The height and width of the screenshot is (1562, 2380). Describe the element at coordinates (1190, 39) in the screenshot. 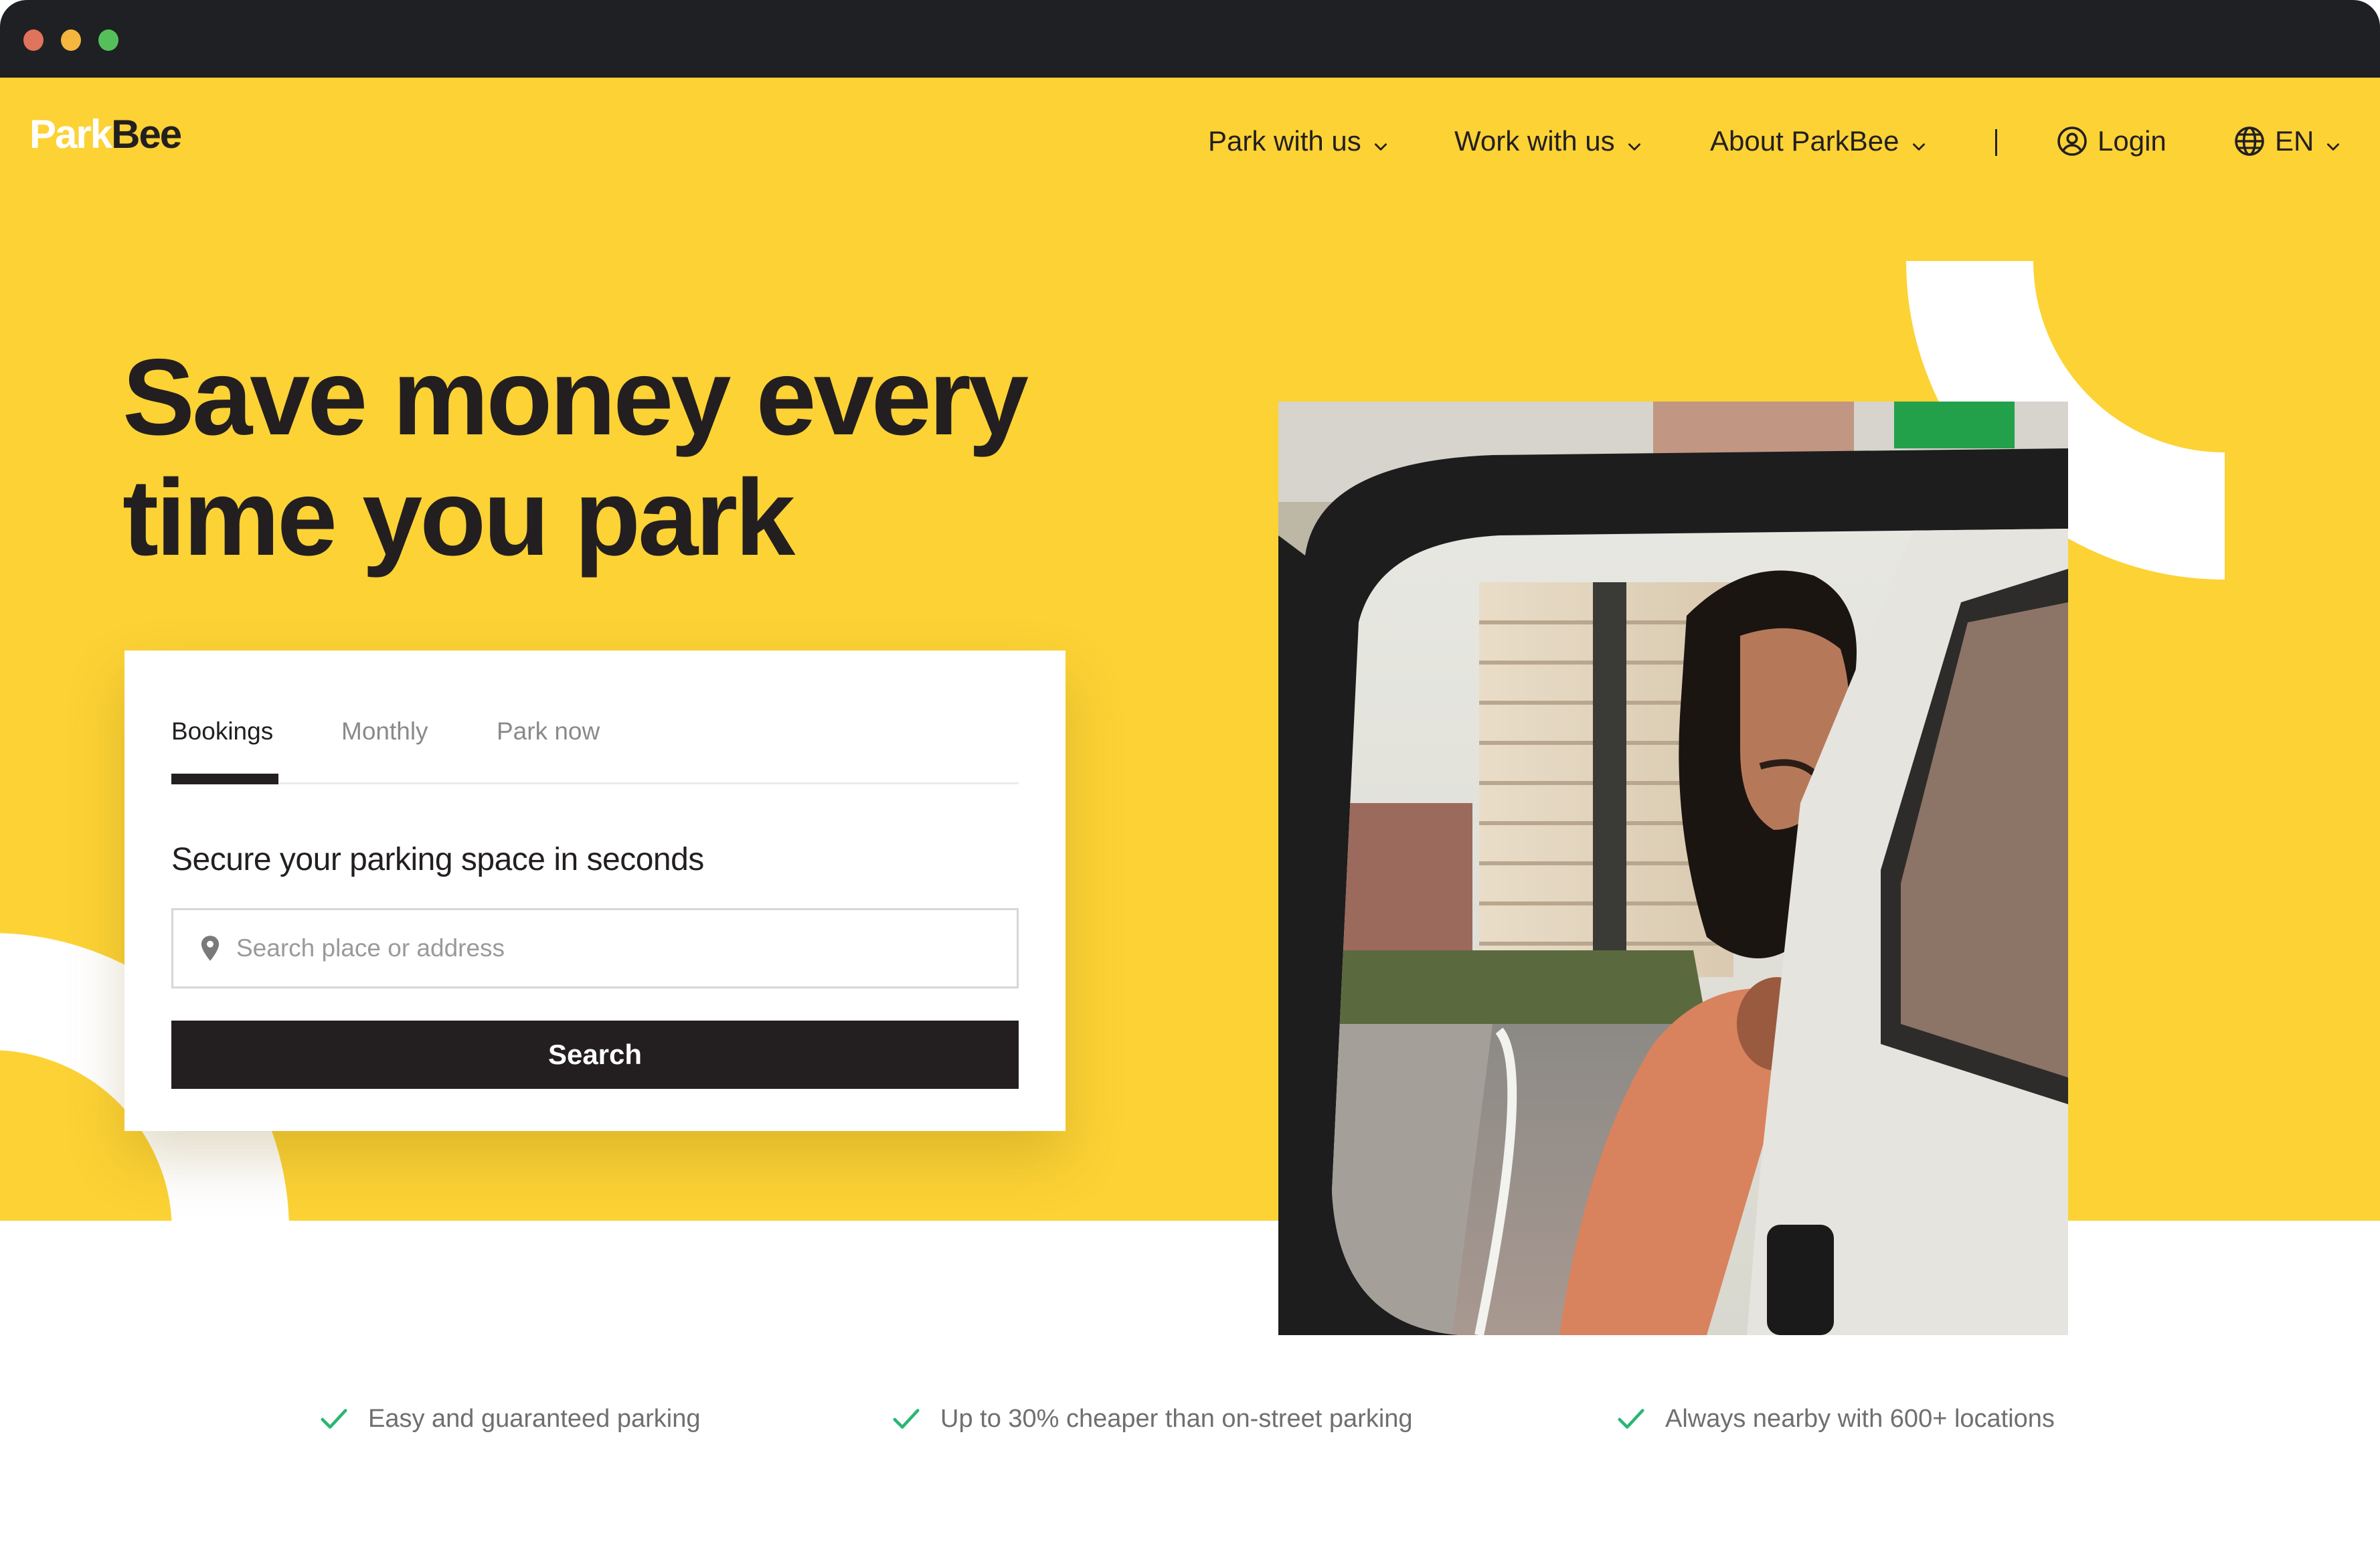

I see `window-titlebar` at that location.